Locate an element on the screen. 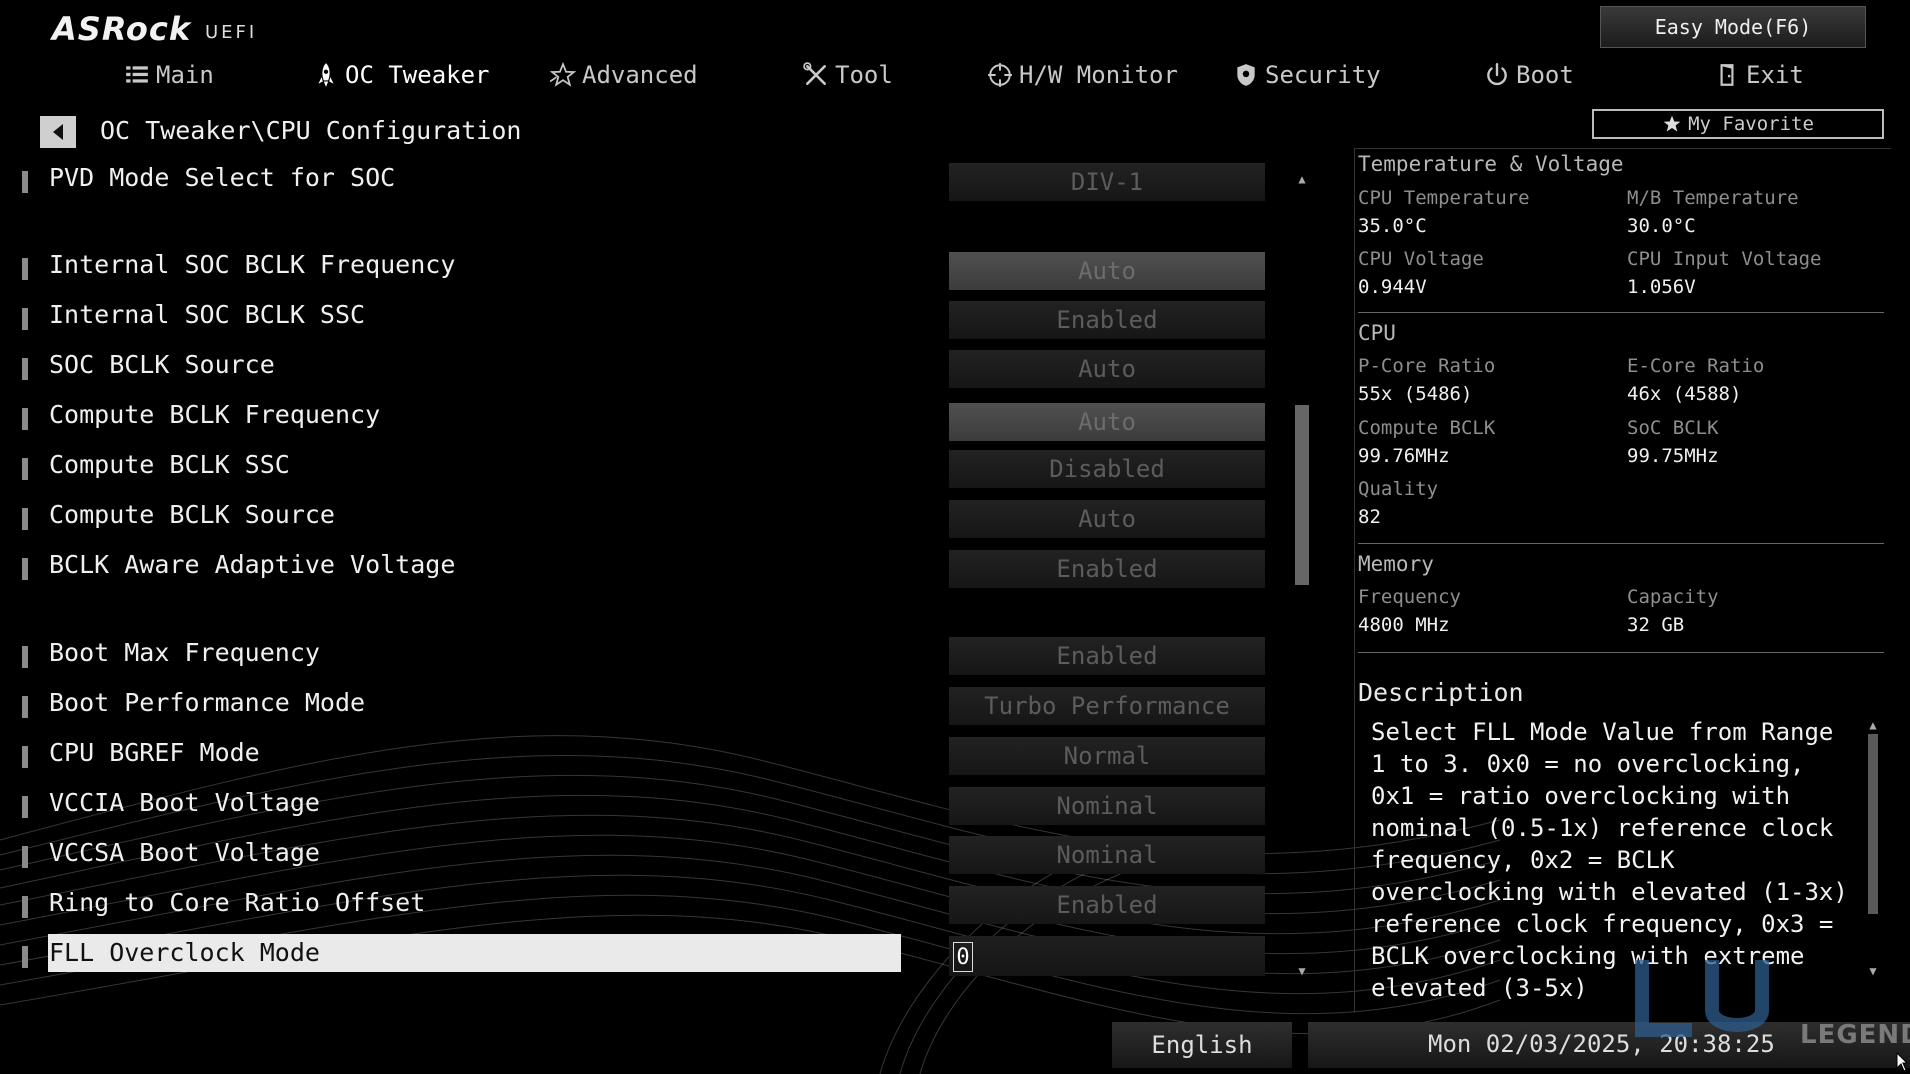 Image resolution: width=1910 pixels, height=1074 pixels. quality-label: Quality is located at coordinates (1398, 489).